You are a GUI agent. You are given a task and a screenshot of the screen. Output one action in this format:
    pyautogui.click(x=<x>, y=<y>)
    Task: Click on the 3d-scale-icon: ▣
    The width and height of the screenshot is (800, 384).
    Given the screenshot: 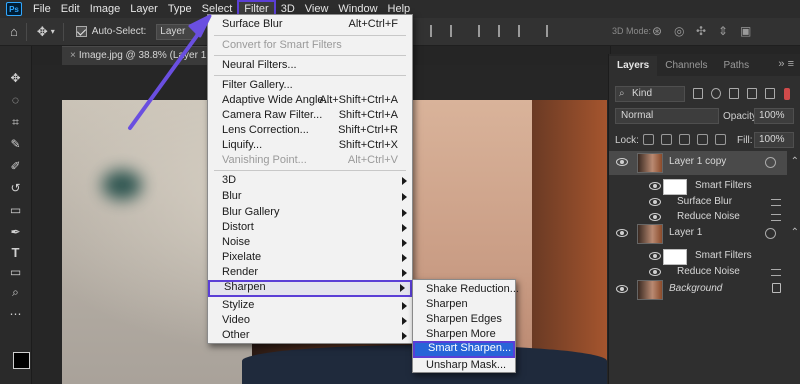 What is the action you would take?
    pyautogui.click(x=745, y=31)
    